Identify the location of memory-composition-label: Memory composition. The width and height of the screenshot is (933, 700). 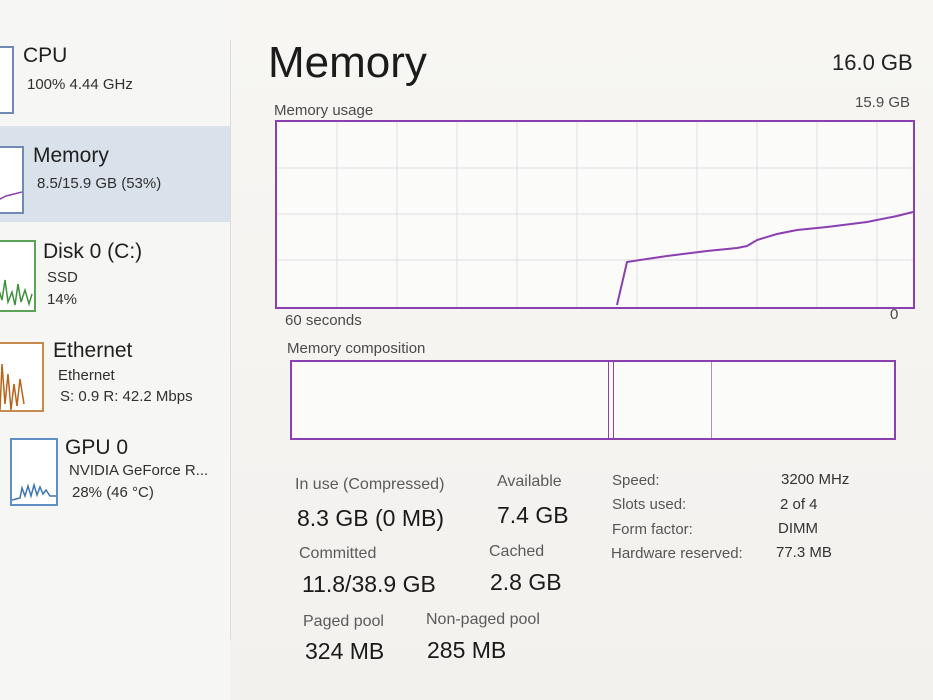
(356, 348).